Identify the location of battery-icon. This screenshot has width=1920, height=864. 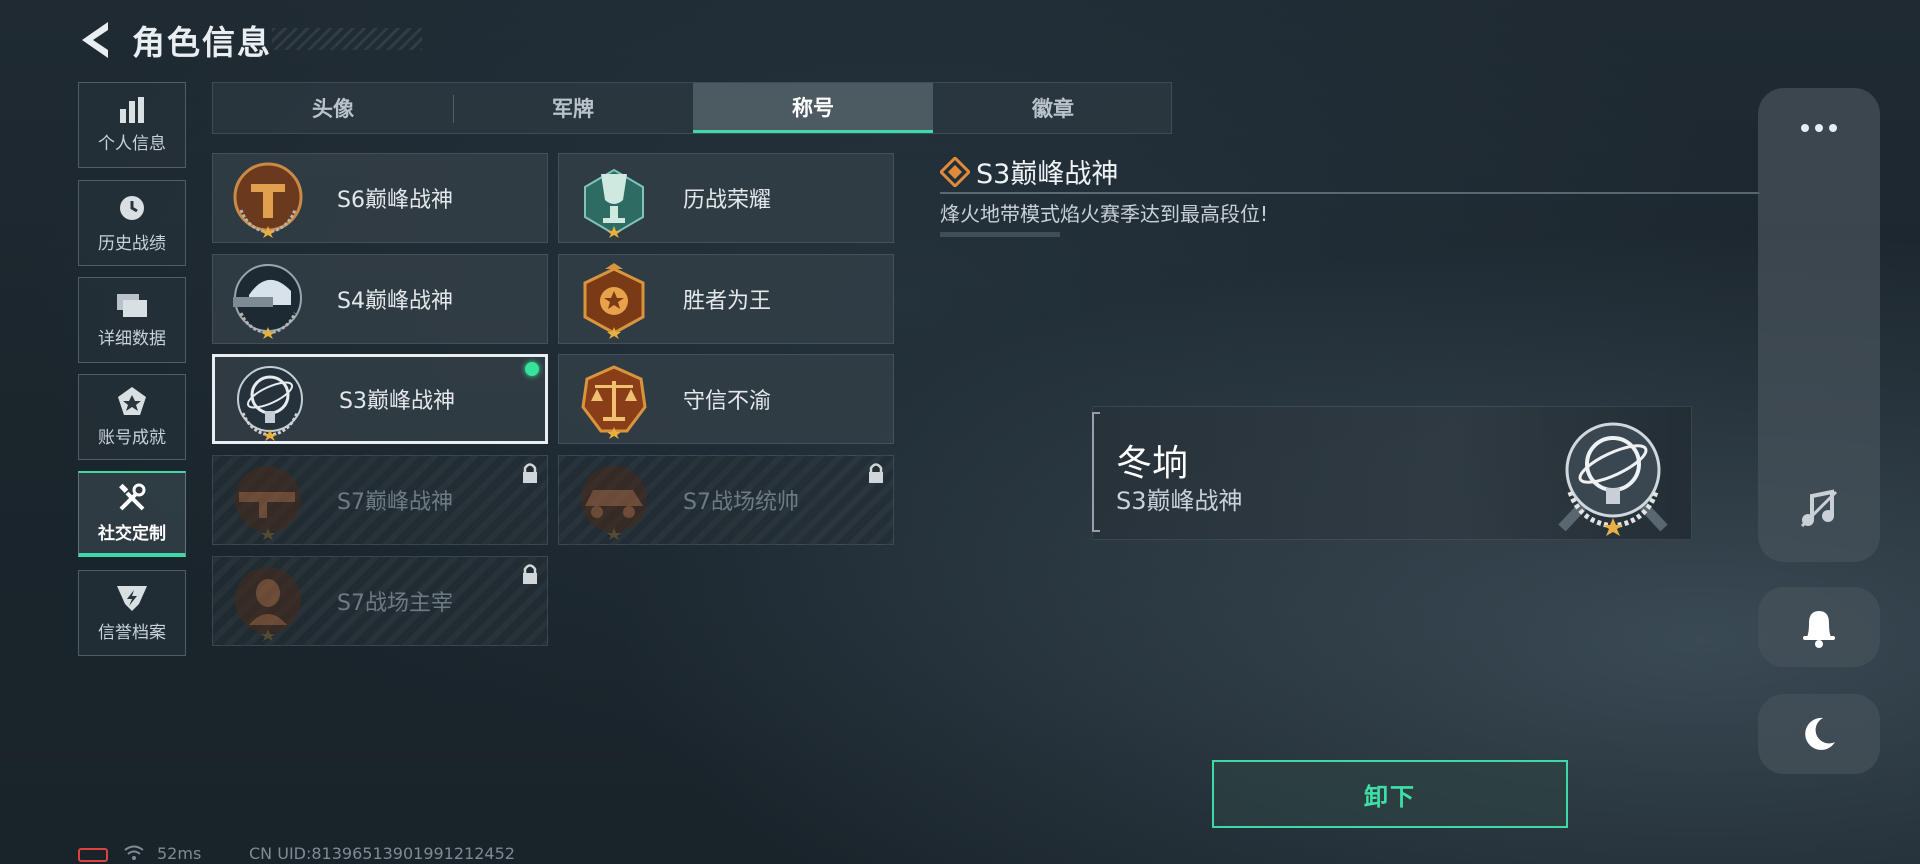
(93, 855).